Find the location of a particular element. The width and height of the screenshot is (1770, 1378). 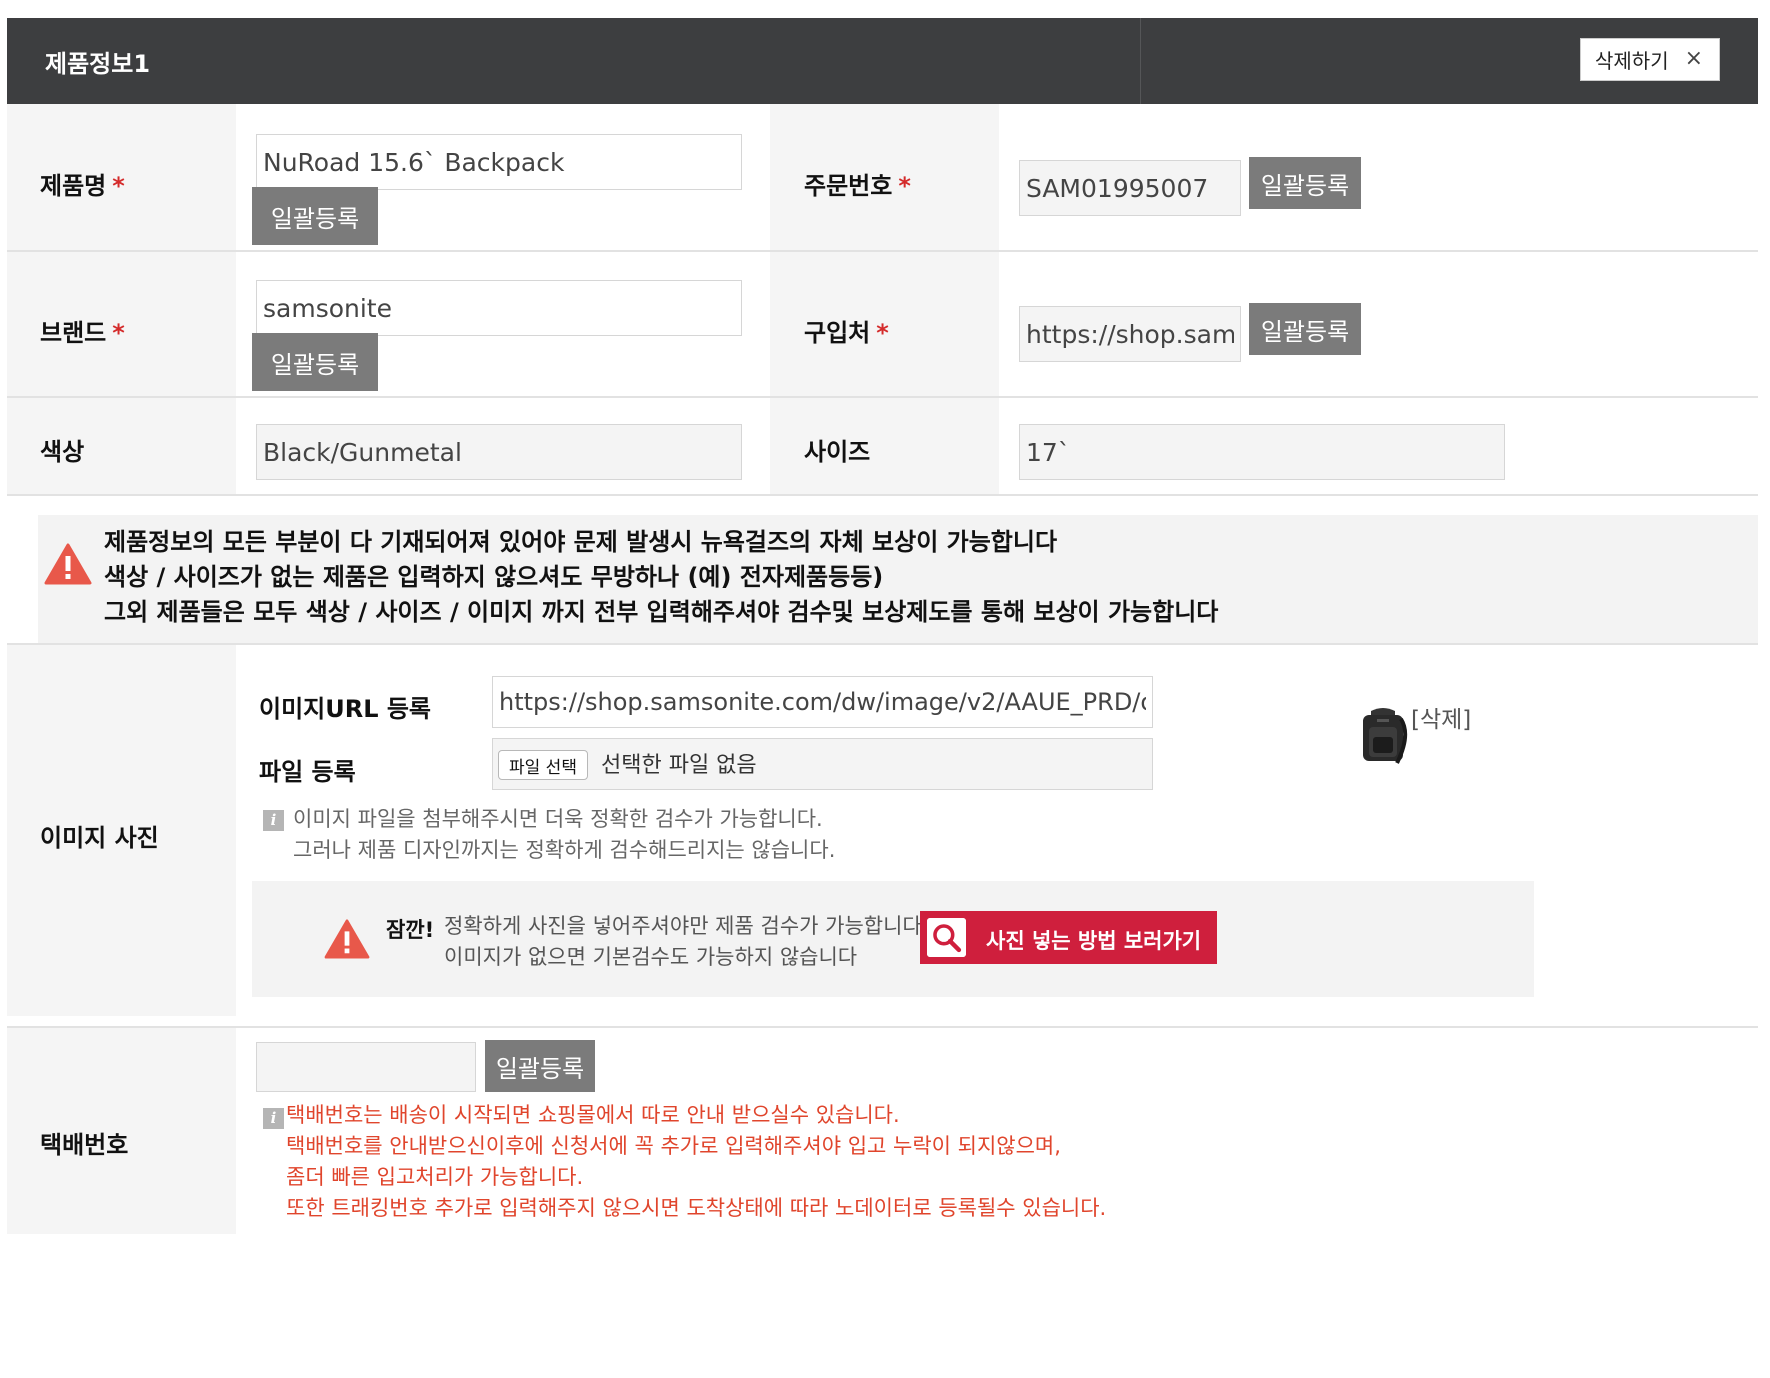

file-status-text: 선택한 파일 없음 is located at coordinates (679, 765).